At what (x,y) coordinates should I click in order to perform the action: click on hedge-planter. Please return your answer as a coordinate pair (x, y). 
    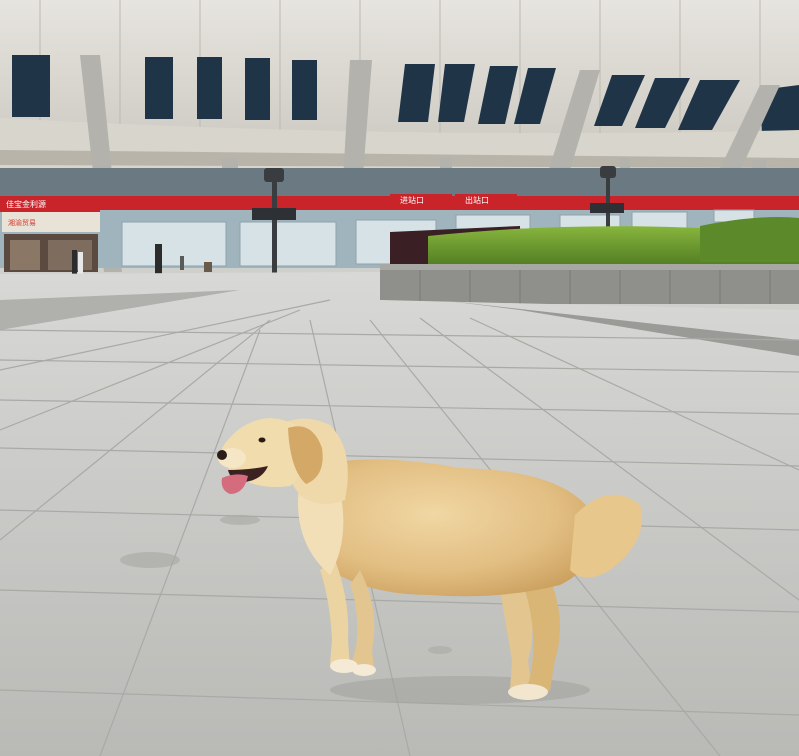
    Looking at the image, I should click on (589, 260).